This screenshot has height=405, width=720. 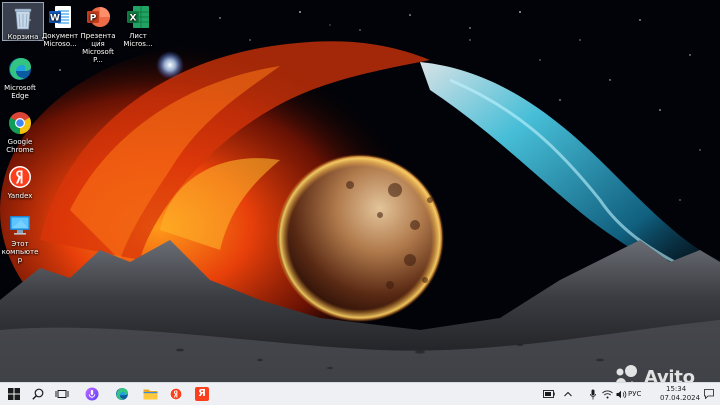 I want to click on yandex-icon-letter: Я, so click(x=202, y=393).